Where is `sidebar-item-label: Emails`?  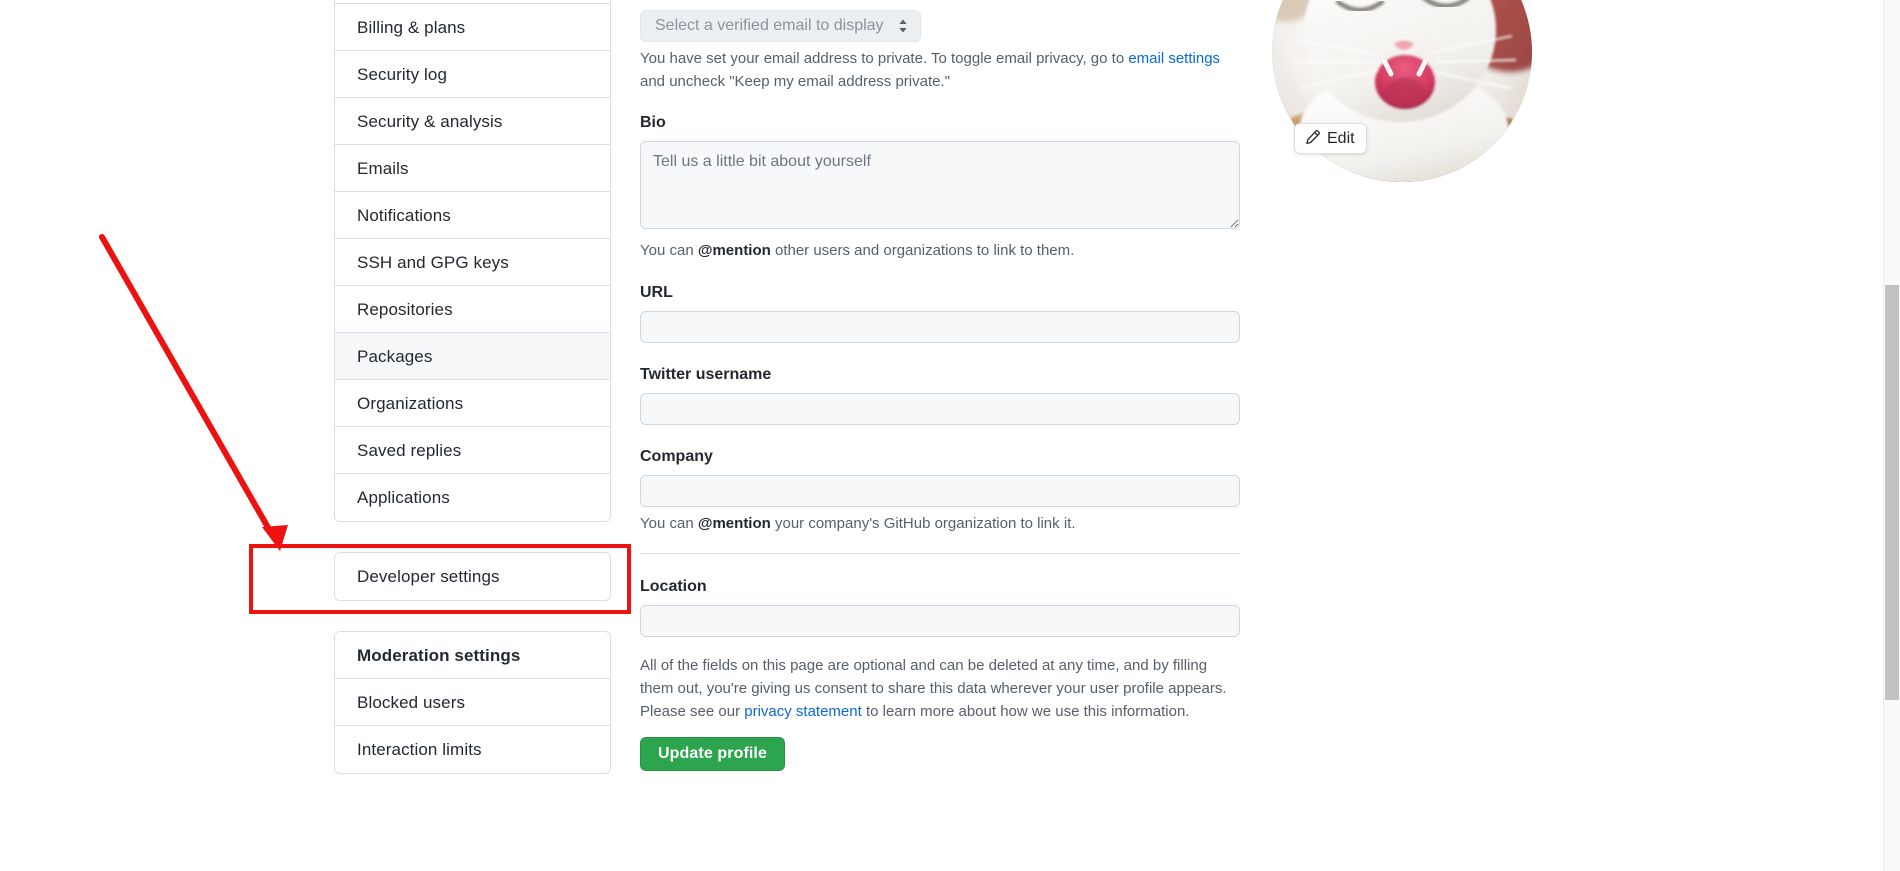
sidebar-item-label: Emails is located at coordinates (383, 168).